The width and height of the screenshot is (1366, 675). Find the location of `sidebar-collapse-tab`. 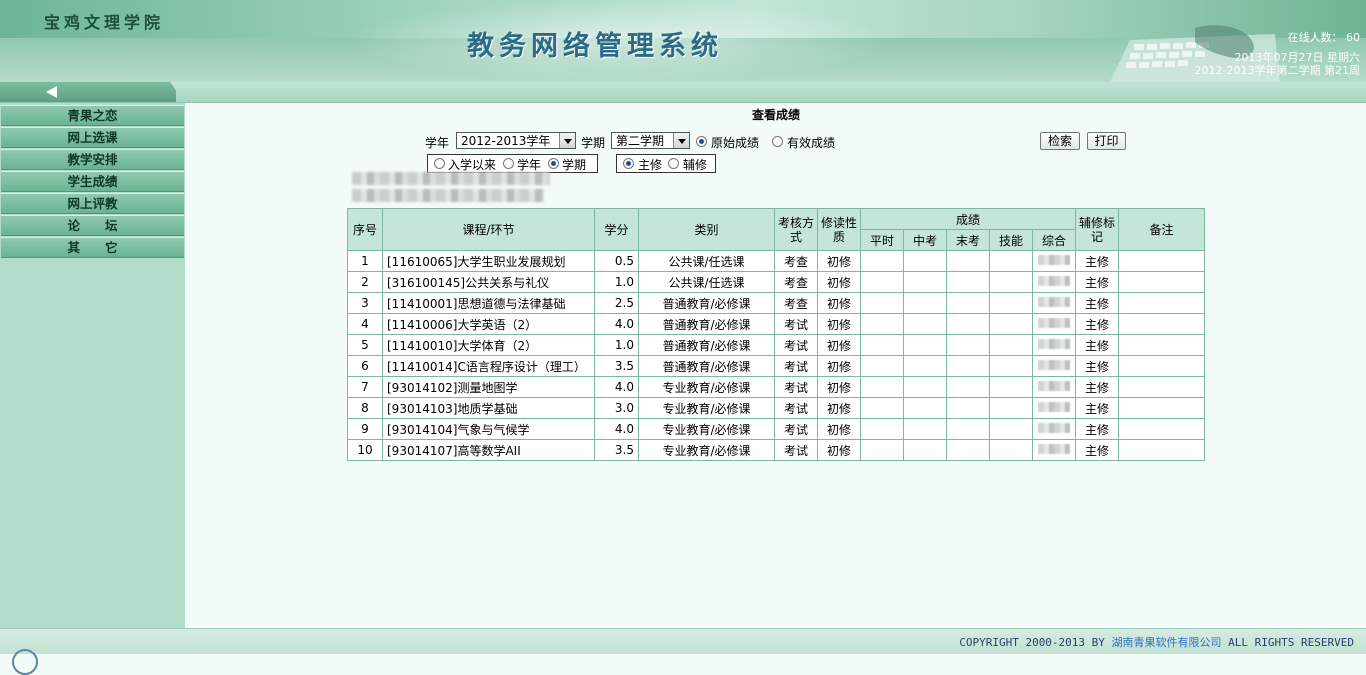

sidebar-collapse-tab is located at coordinates (88, 92).